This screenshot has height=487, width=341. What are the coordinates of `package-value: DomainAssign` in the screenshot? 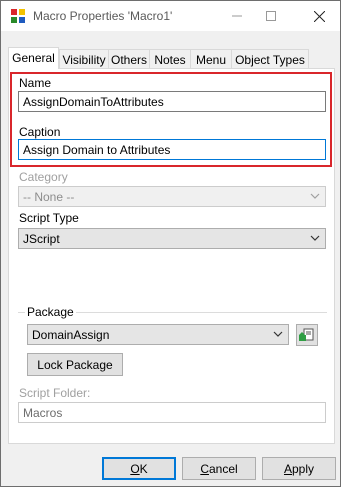 It's located at (71, 335).